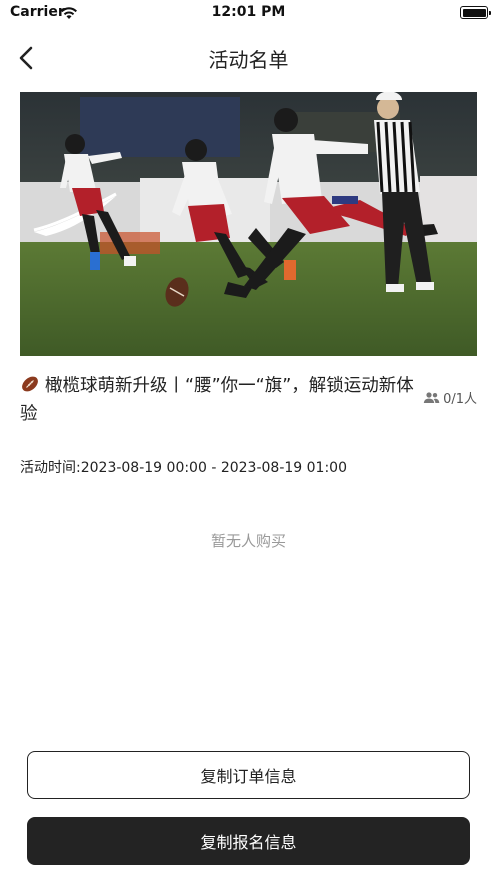 The width and height of the screenshot is (497, 883). I want to click on capacity-badge: 0/1人, so click(450, 397).